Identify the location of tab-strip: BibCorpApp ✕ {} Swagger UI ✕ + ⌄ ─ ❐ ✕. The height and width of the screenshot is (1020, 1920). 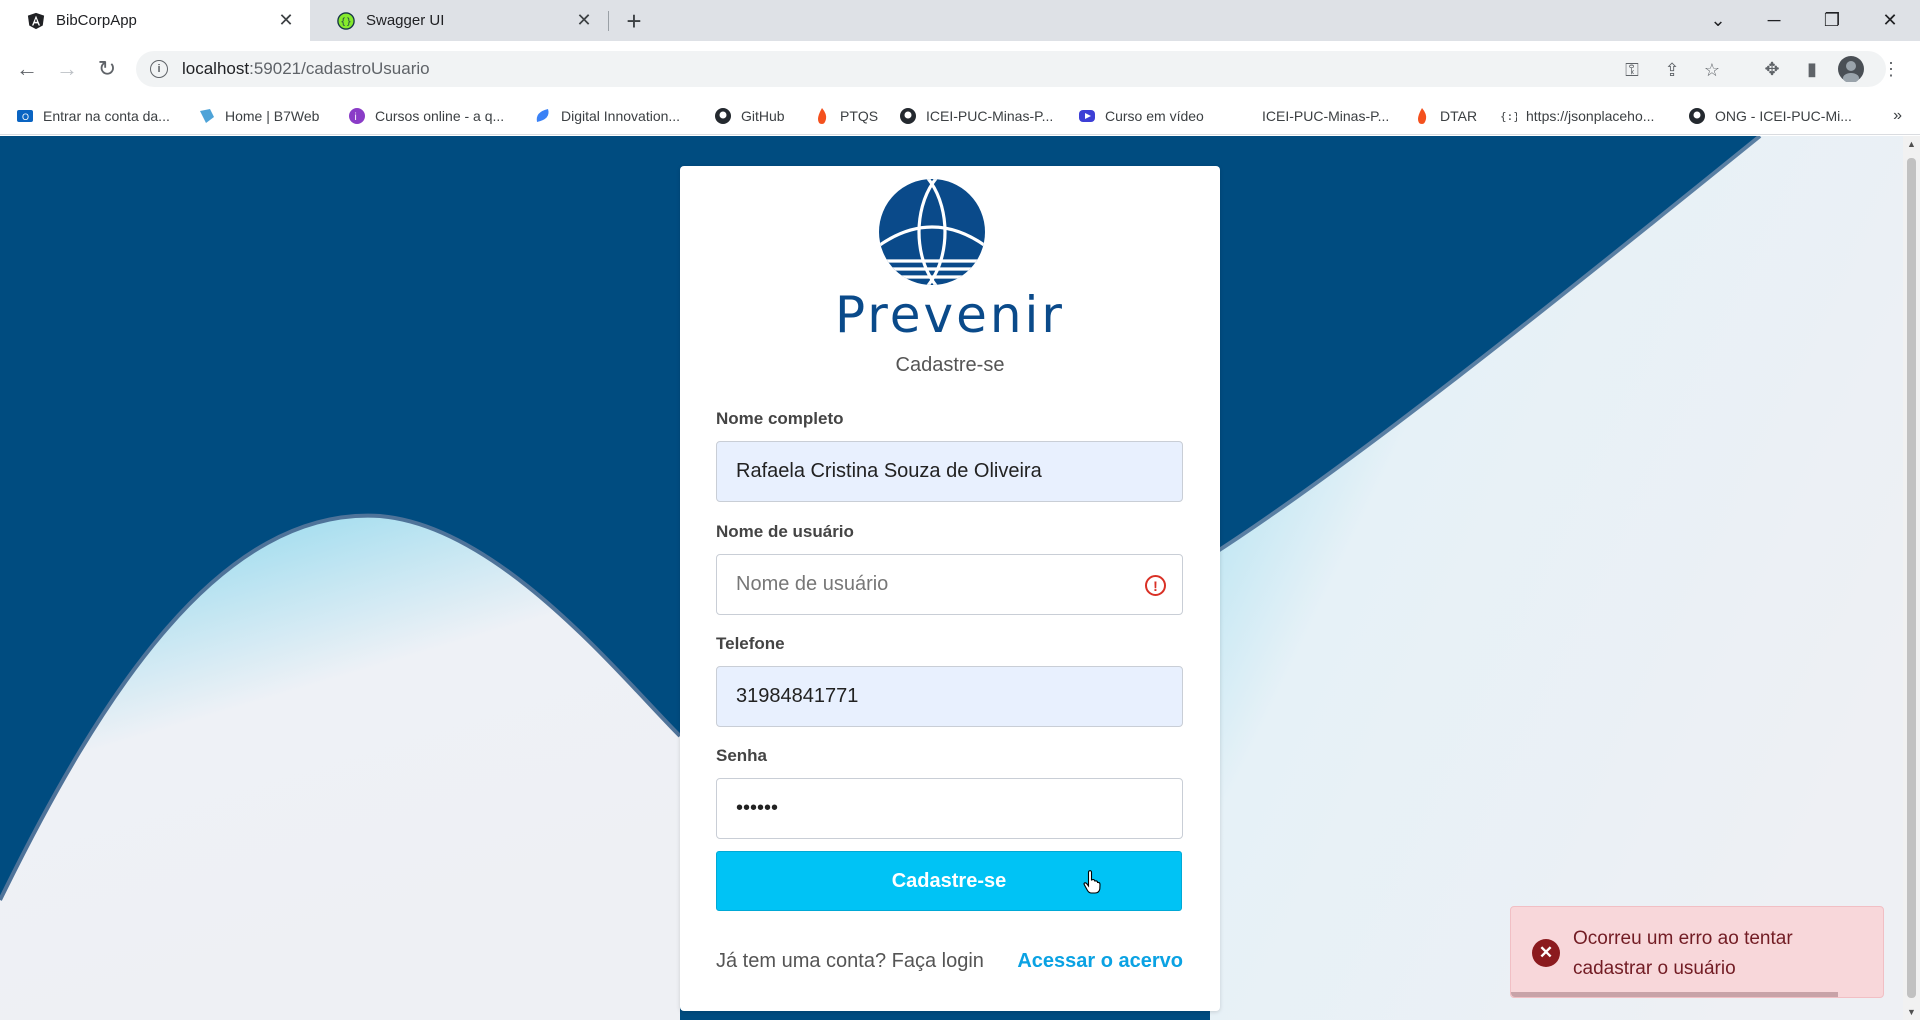
(960, 20).